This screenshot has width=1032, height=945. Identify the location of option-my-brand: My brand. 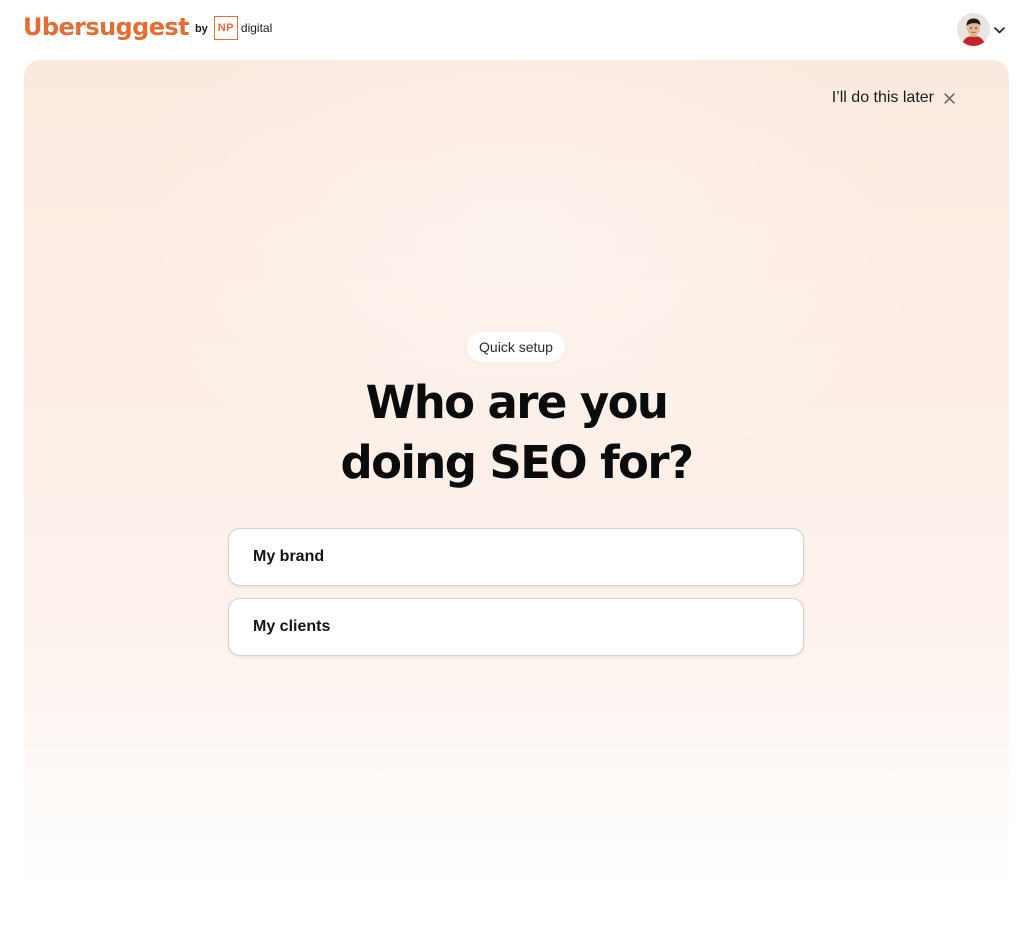
(516, 557).